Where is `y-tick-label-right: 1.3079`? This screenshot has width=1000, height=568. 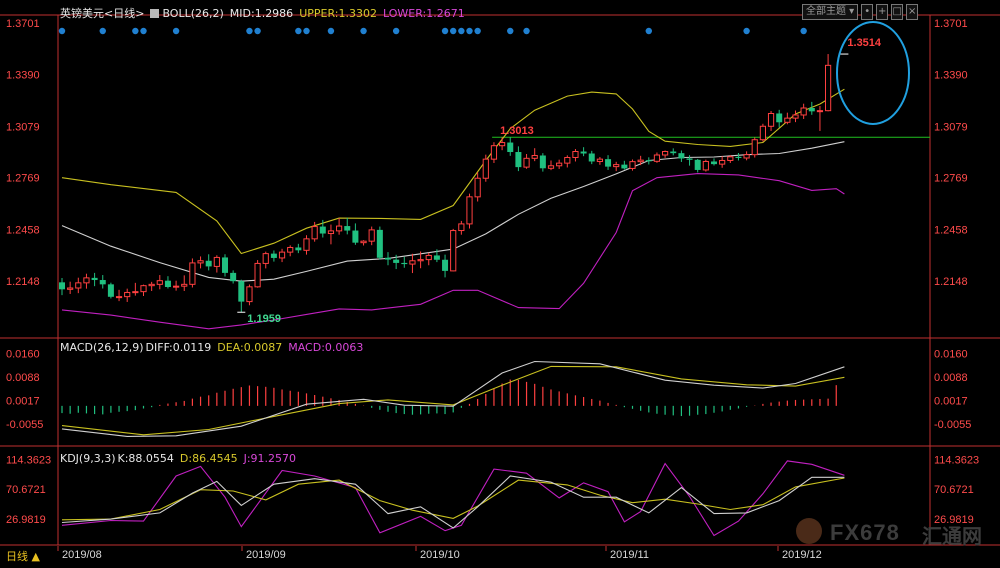 y-tick-label-right: 1.3079 is located at coordinates (951, 127).